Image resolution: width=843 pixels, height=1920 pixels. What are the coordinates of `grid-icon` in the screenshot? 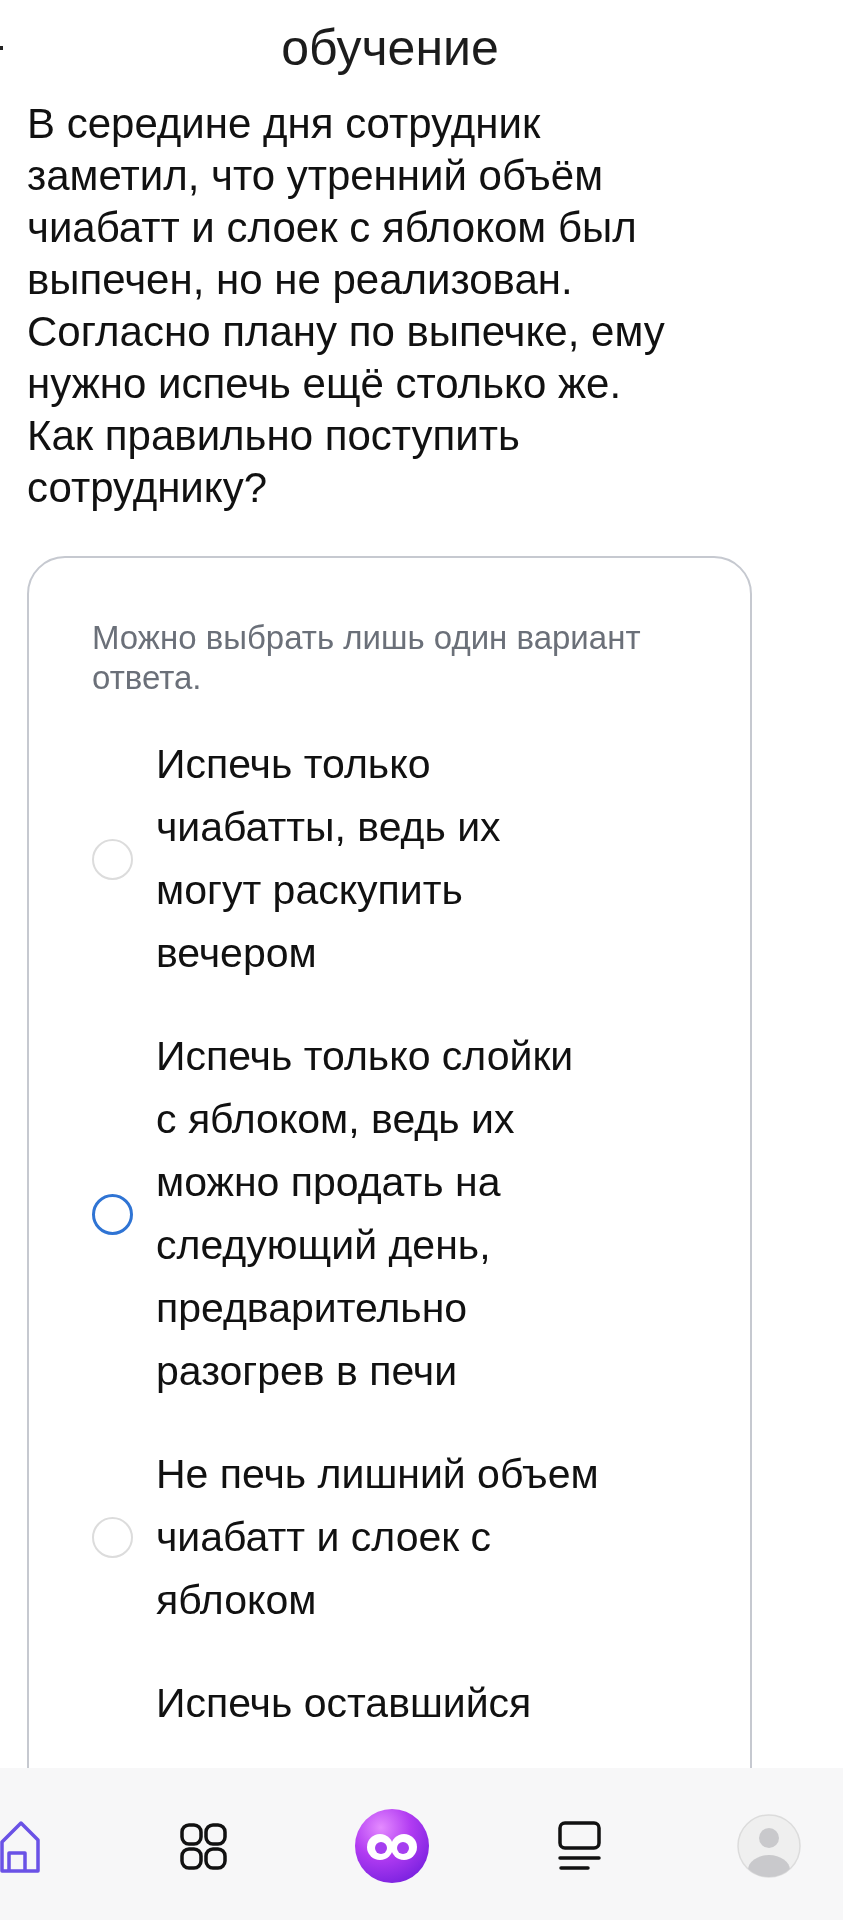 It's located at (203, 1846).